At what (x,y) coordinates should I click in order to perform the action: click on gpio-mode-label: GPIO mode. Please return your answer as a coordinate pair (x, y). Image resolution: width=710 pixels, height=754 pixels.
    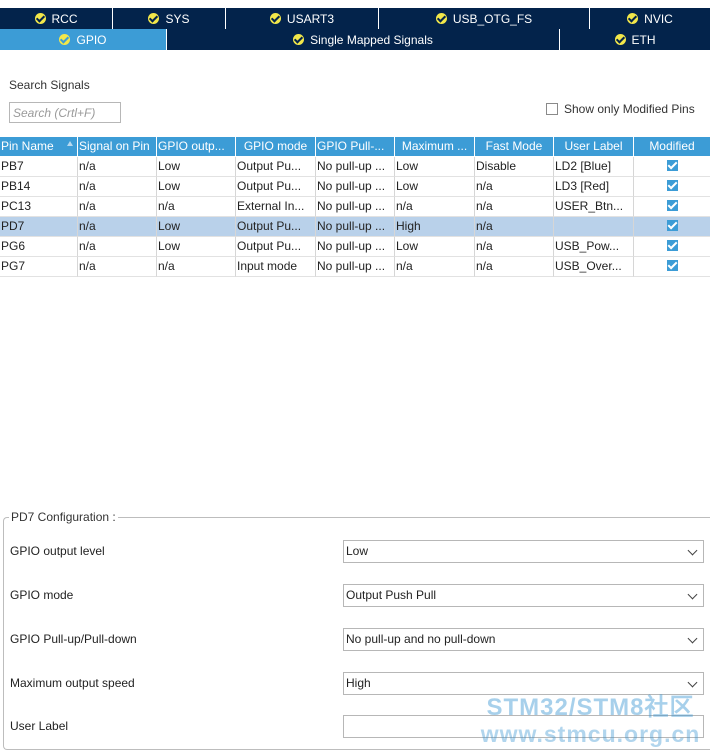
    Looking at the image, I should click on (42, 595).